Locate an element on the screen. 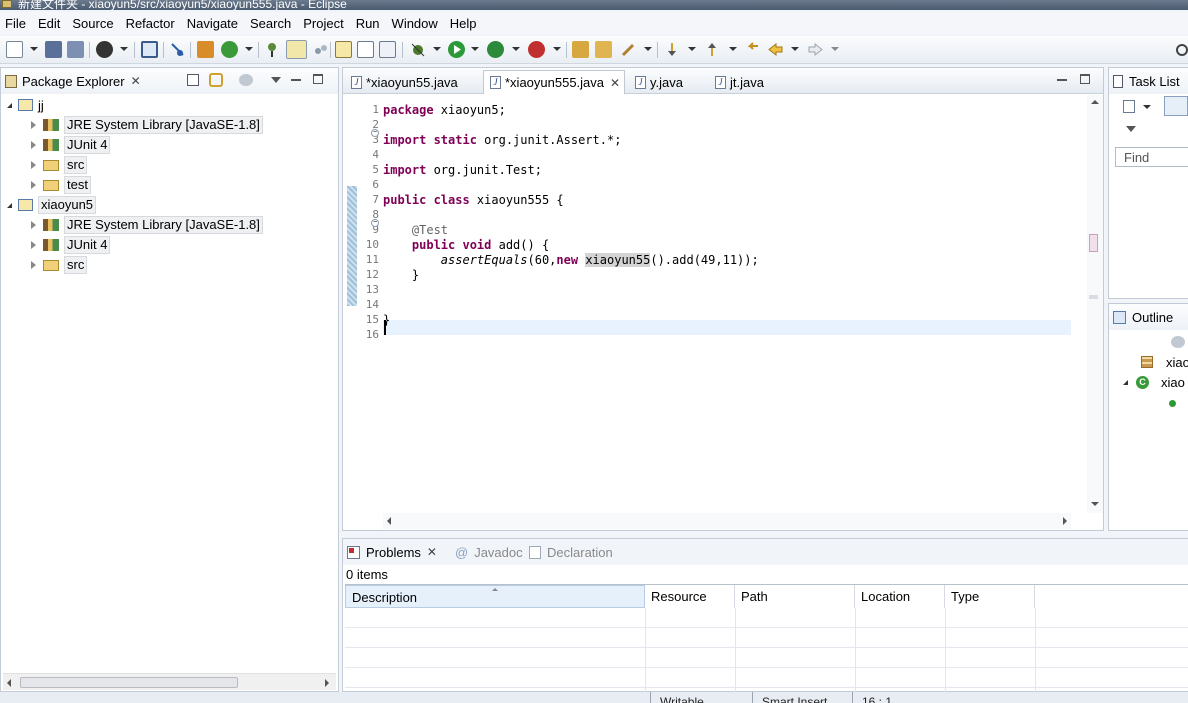 This screenshot has height=703, width=1188. next-edit-icon is located at coordinates (672, 49).